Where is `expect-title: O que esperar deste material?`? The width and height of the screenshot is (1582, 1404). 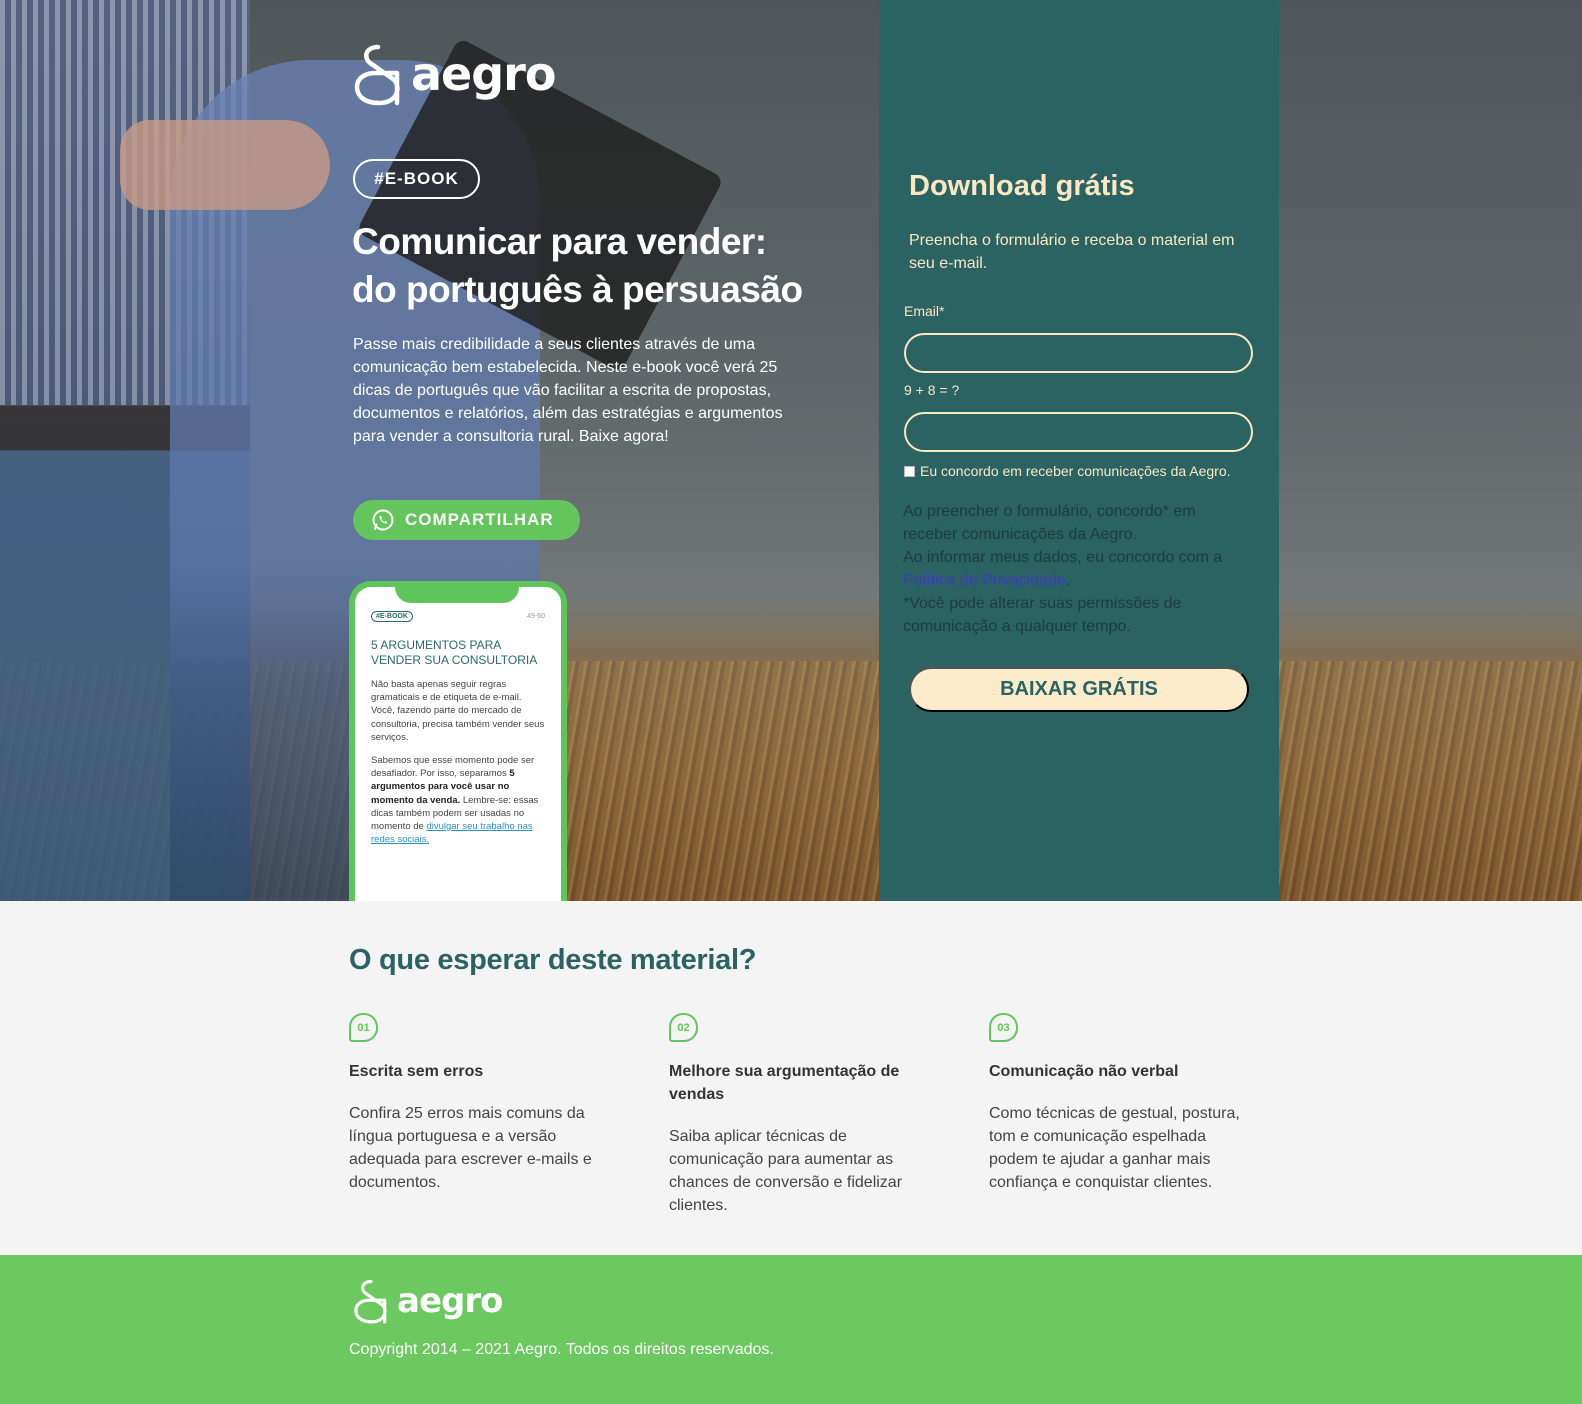 expect-title: O que esperar deste material? is located at coordinates (553, 960).